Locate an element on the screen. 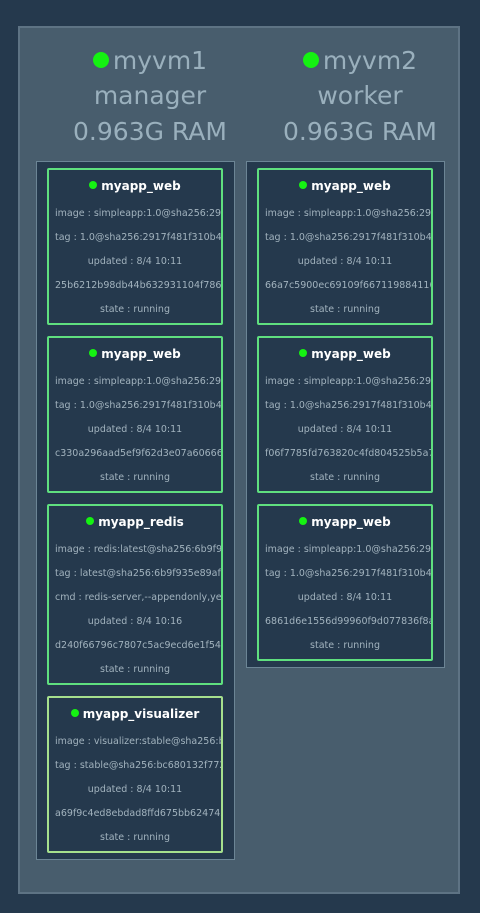 The width and height of the screenshot is (480, 913). container-name: myapp_redis is located at coordinates (141, 522).